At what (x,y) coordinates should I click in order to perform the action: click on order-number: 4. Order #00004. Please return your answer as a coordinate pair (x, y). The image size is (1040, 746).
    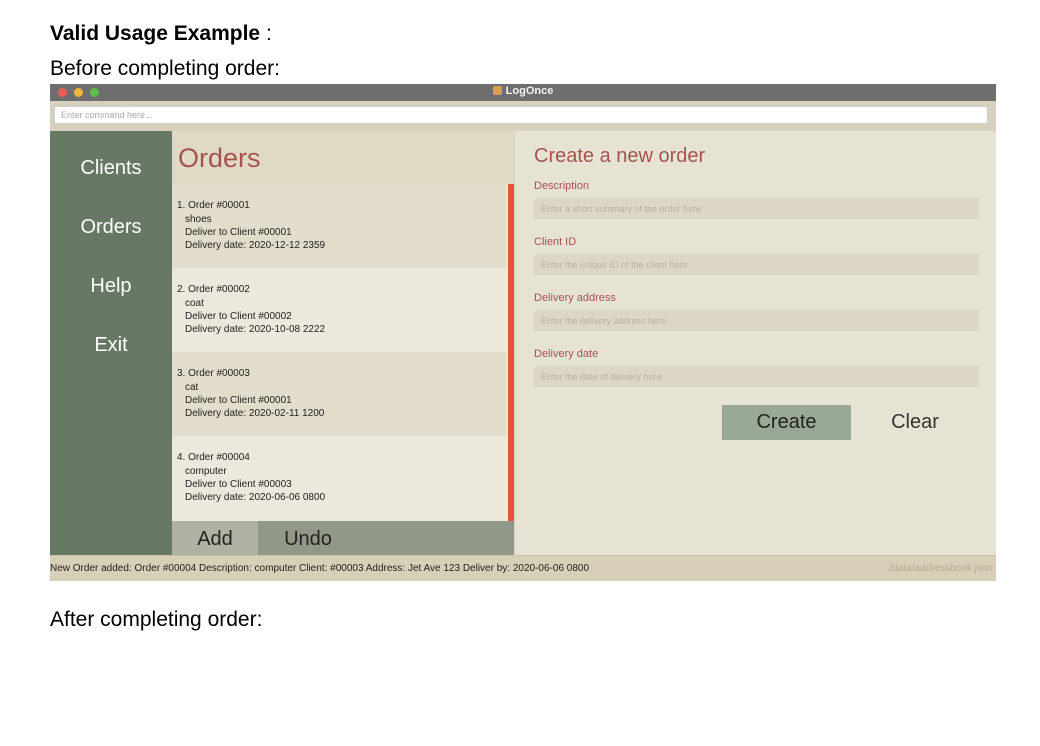
    Looking at the image, I should click on (213, 457).